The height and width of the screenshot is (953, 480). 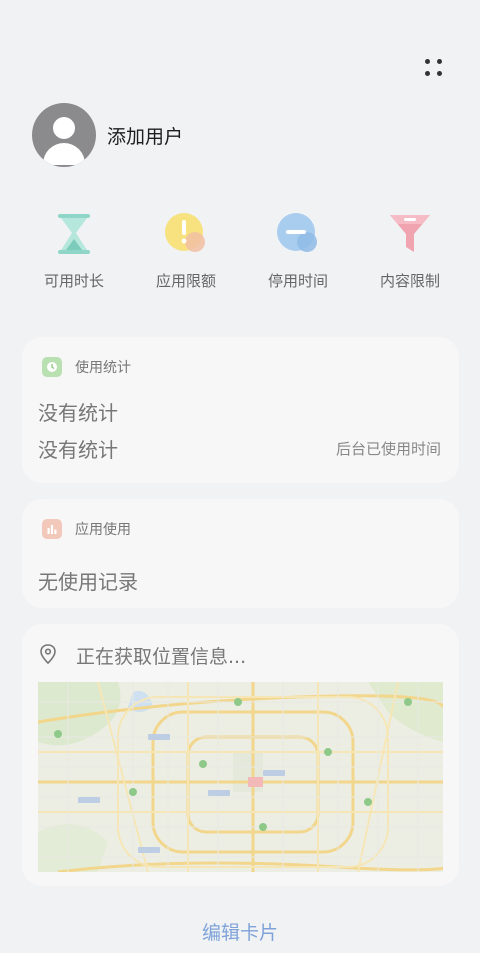 What do you see at coordinates (297, 281) in the screenshot?
I see `quick-action-label: 停用时间` at bounding box center [297, 281].